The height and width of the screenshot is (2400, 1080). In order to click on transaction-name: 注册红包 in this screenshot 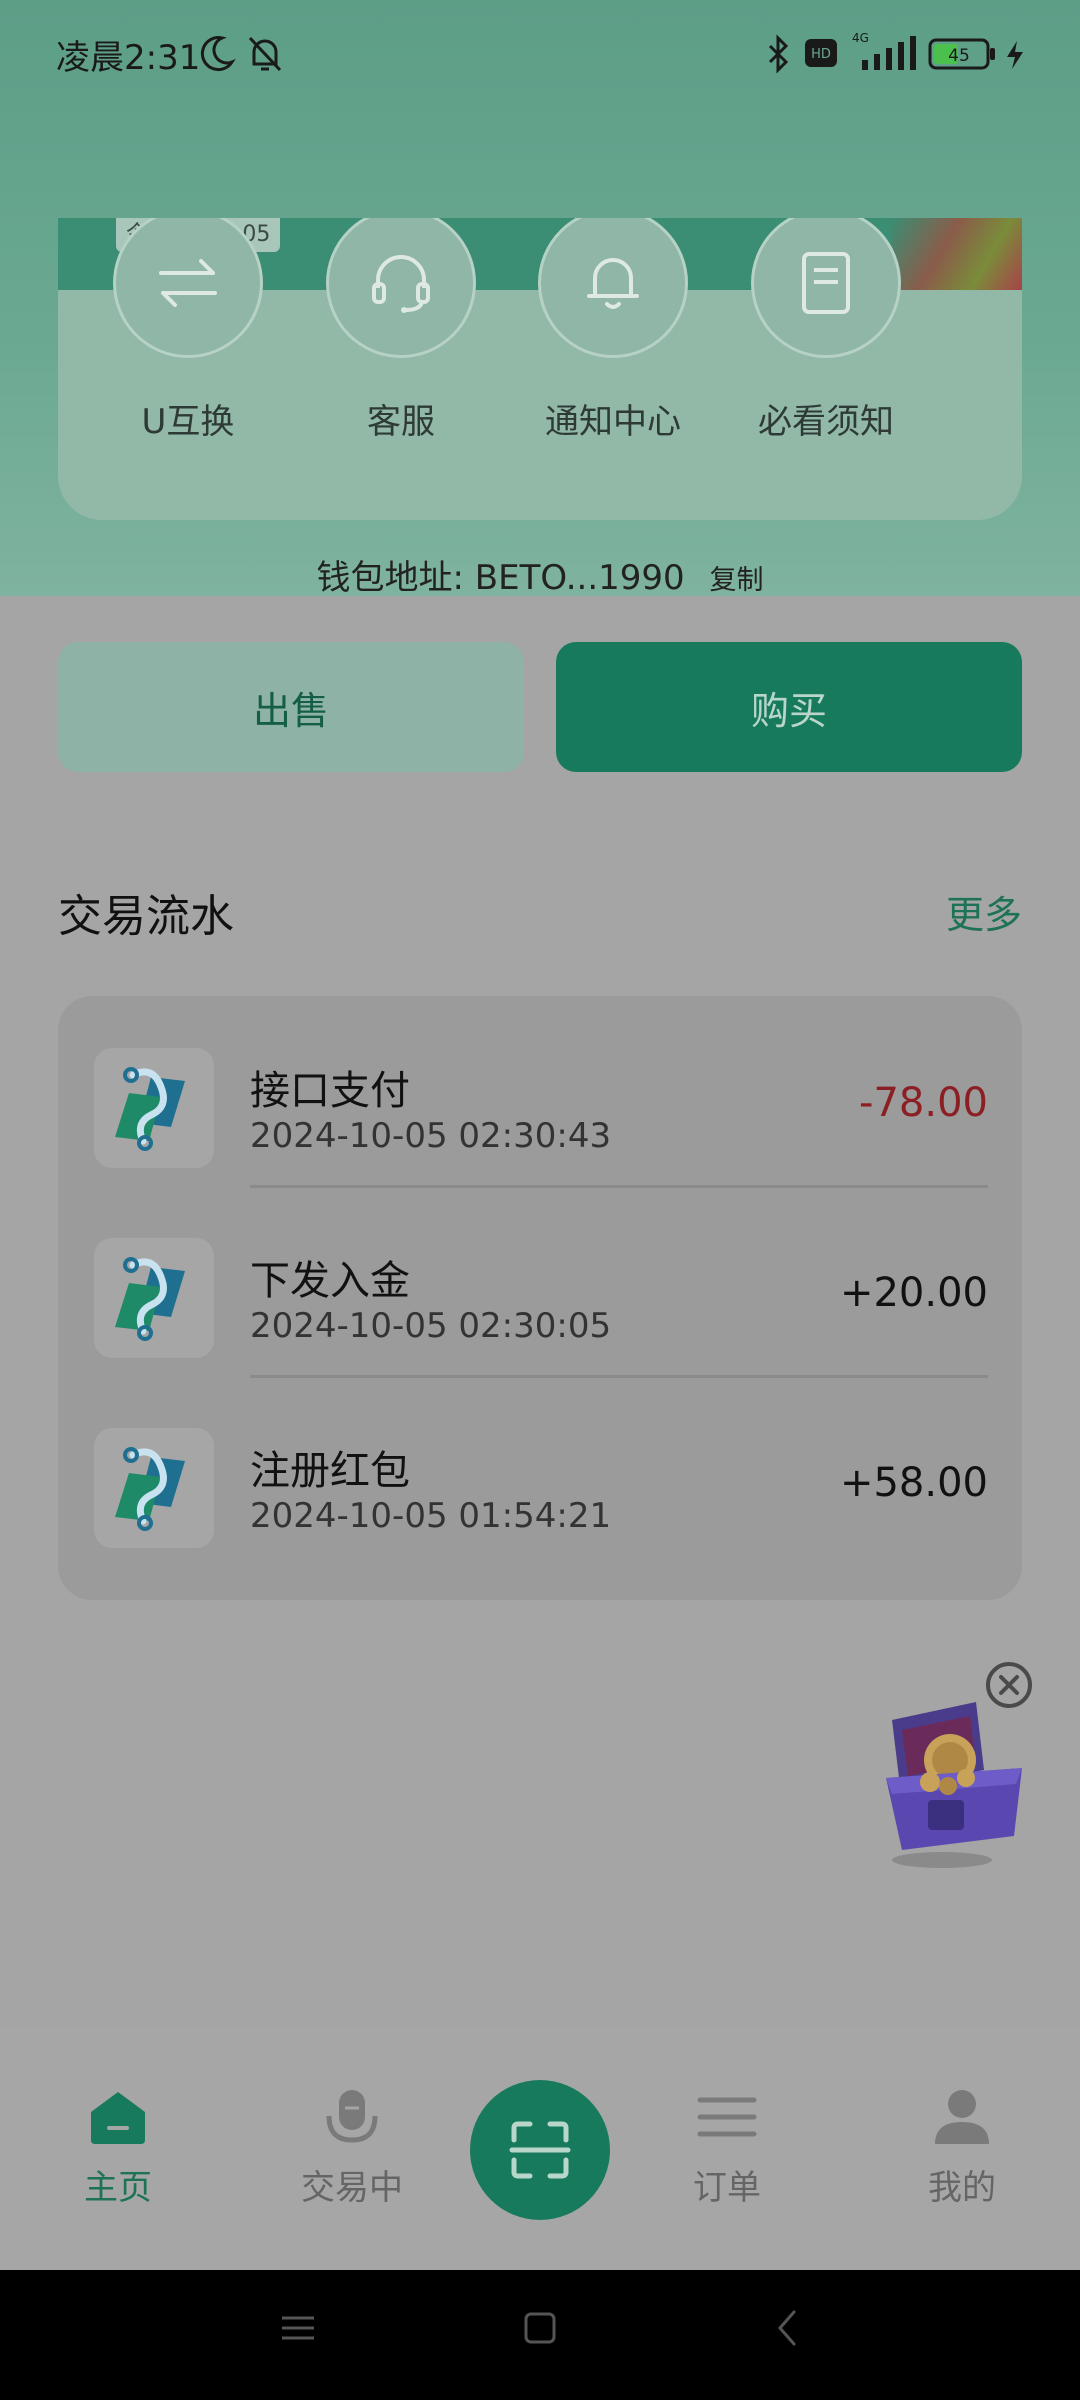, I will do `click(330, 1471)`.